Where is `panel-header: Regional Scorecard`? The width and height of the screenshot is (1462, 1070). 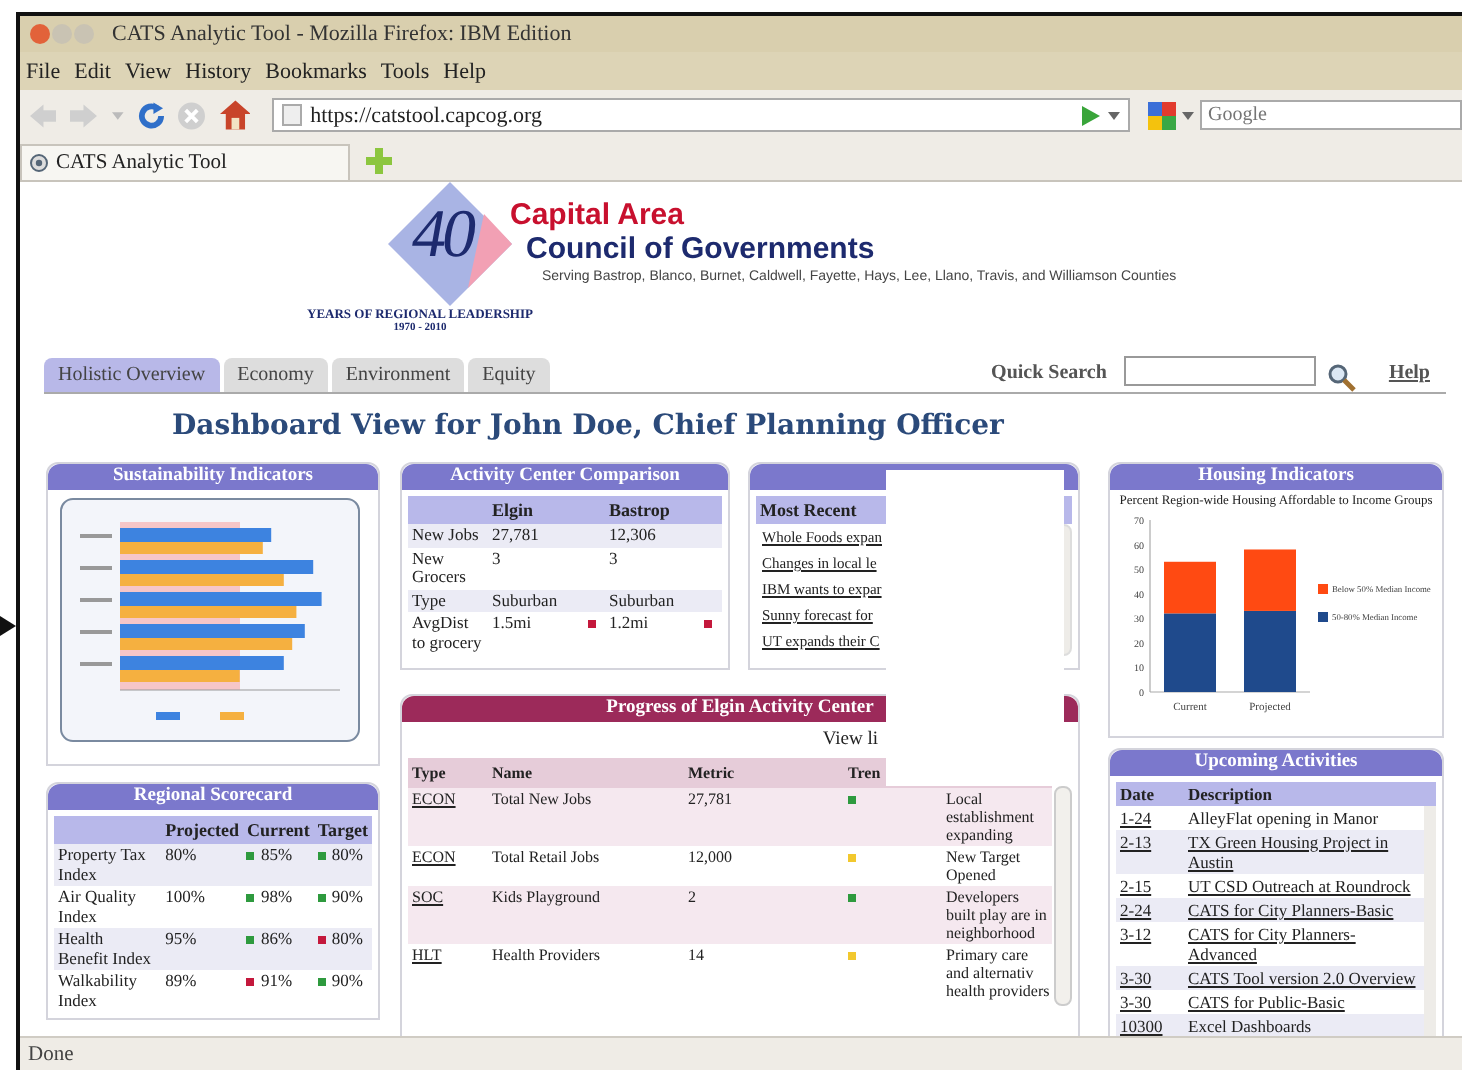
panel-header: Regional Scorecard is located at coordinates (213, 797).